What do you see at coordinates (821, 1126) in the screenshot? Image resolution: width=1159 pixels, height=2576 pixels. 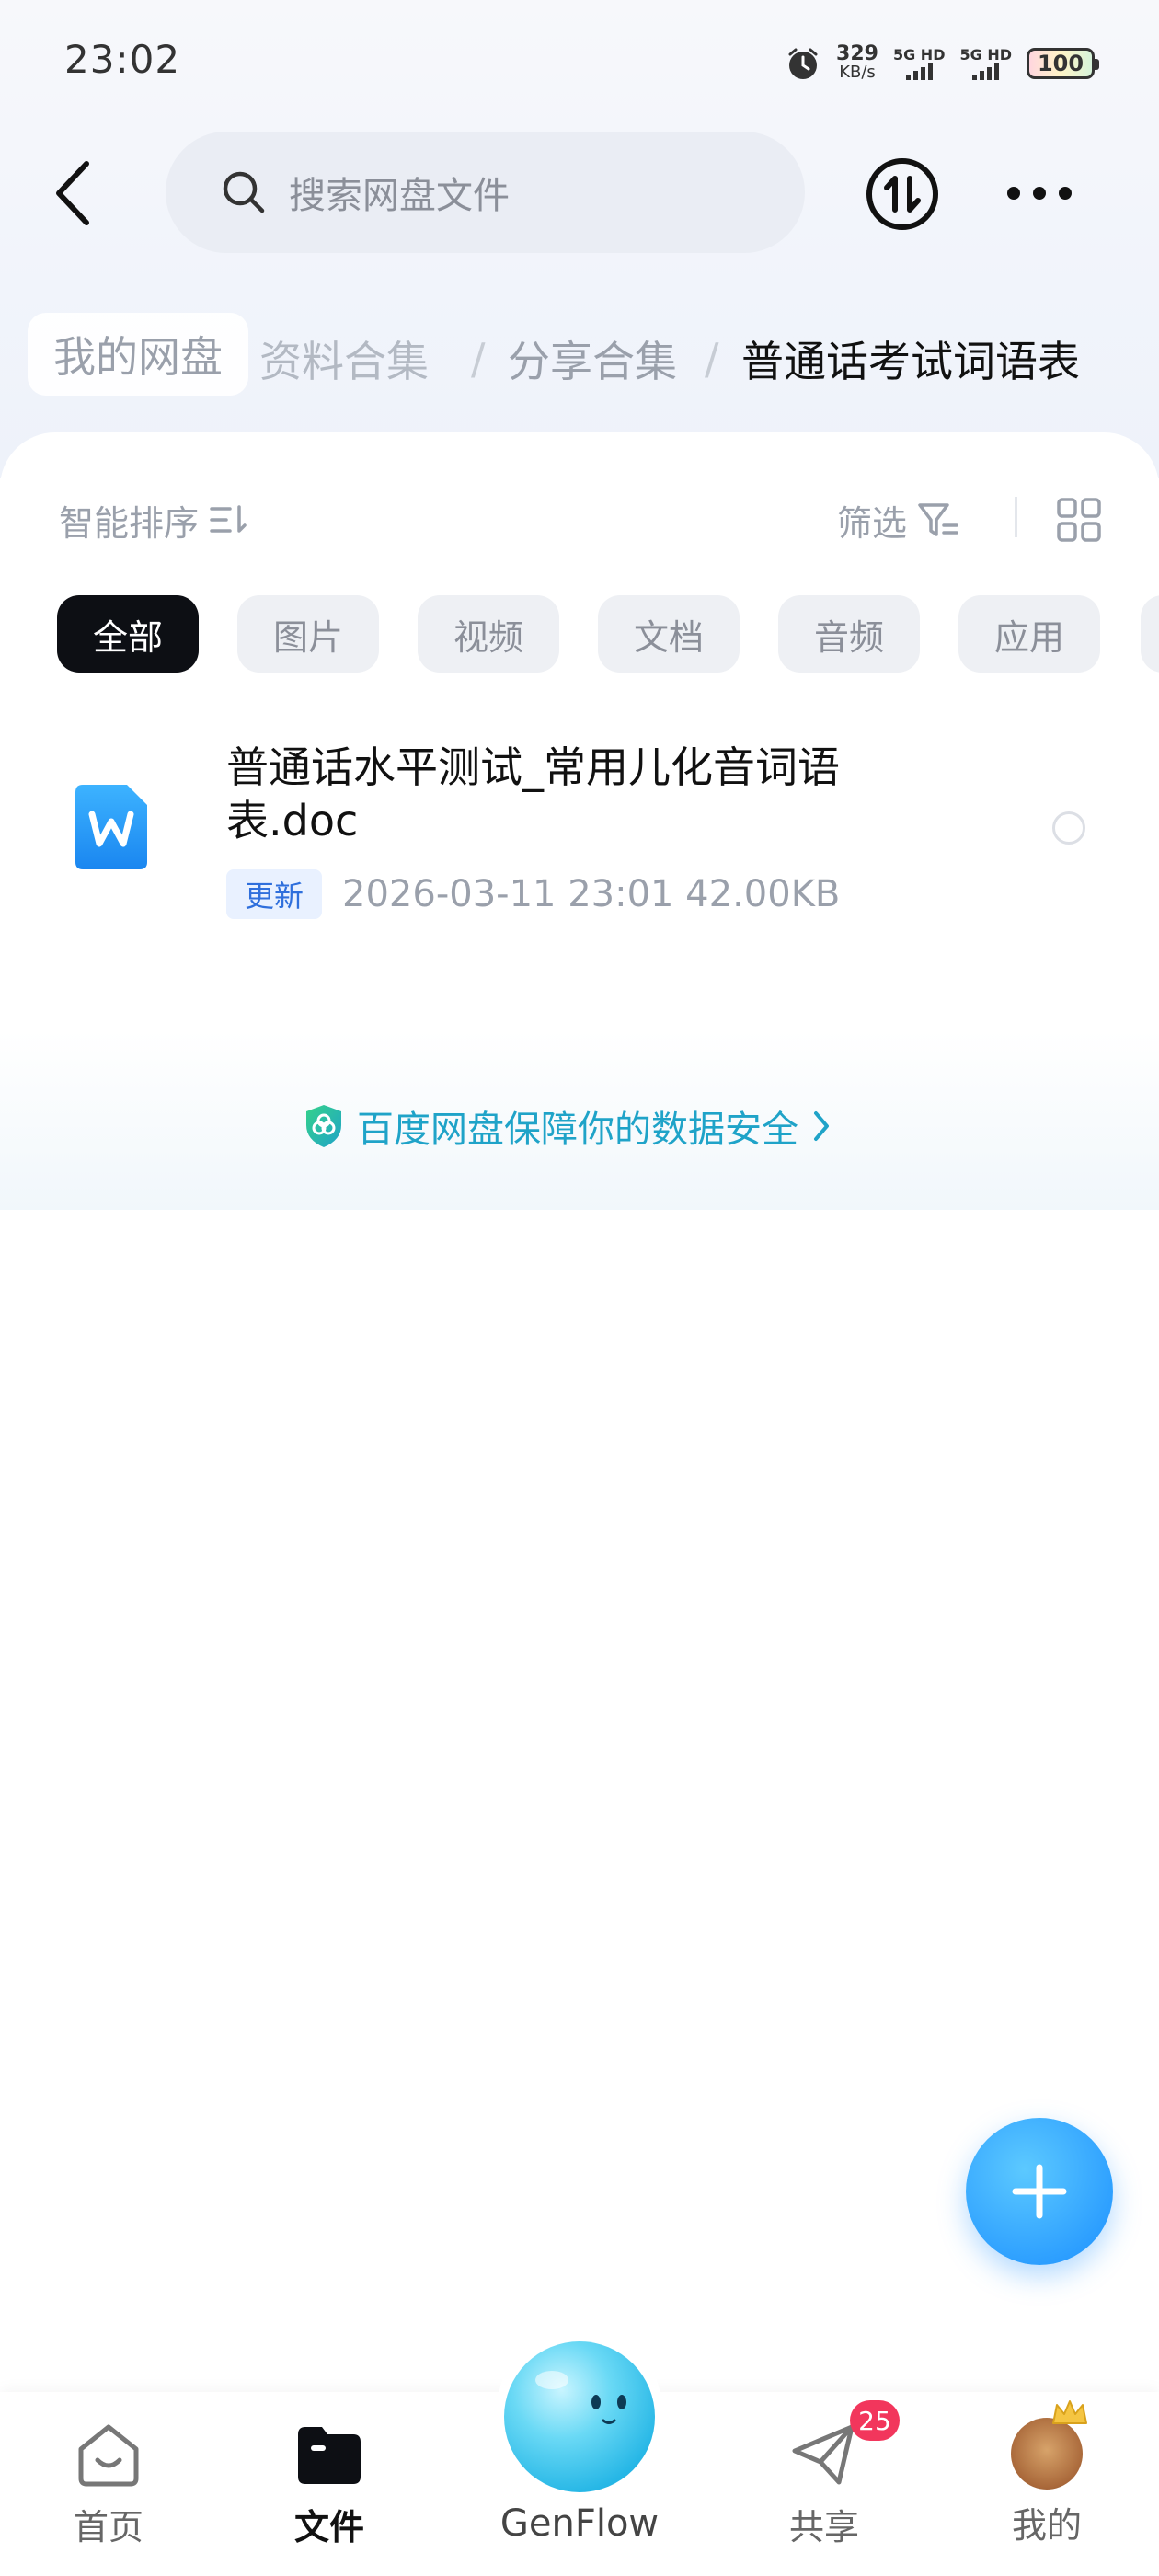 I see `chevron-right-icon` at bounding box center [821, 1126].